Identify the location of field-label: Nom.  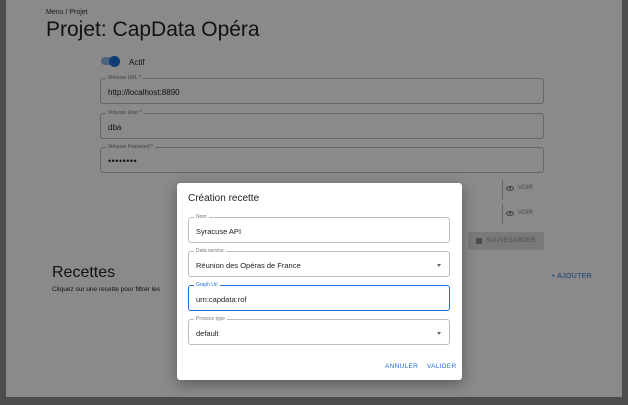
(201, 217).